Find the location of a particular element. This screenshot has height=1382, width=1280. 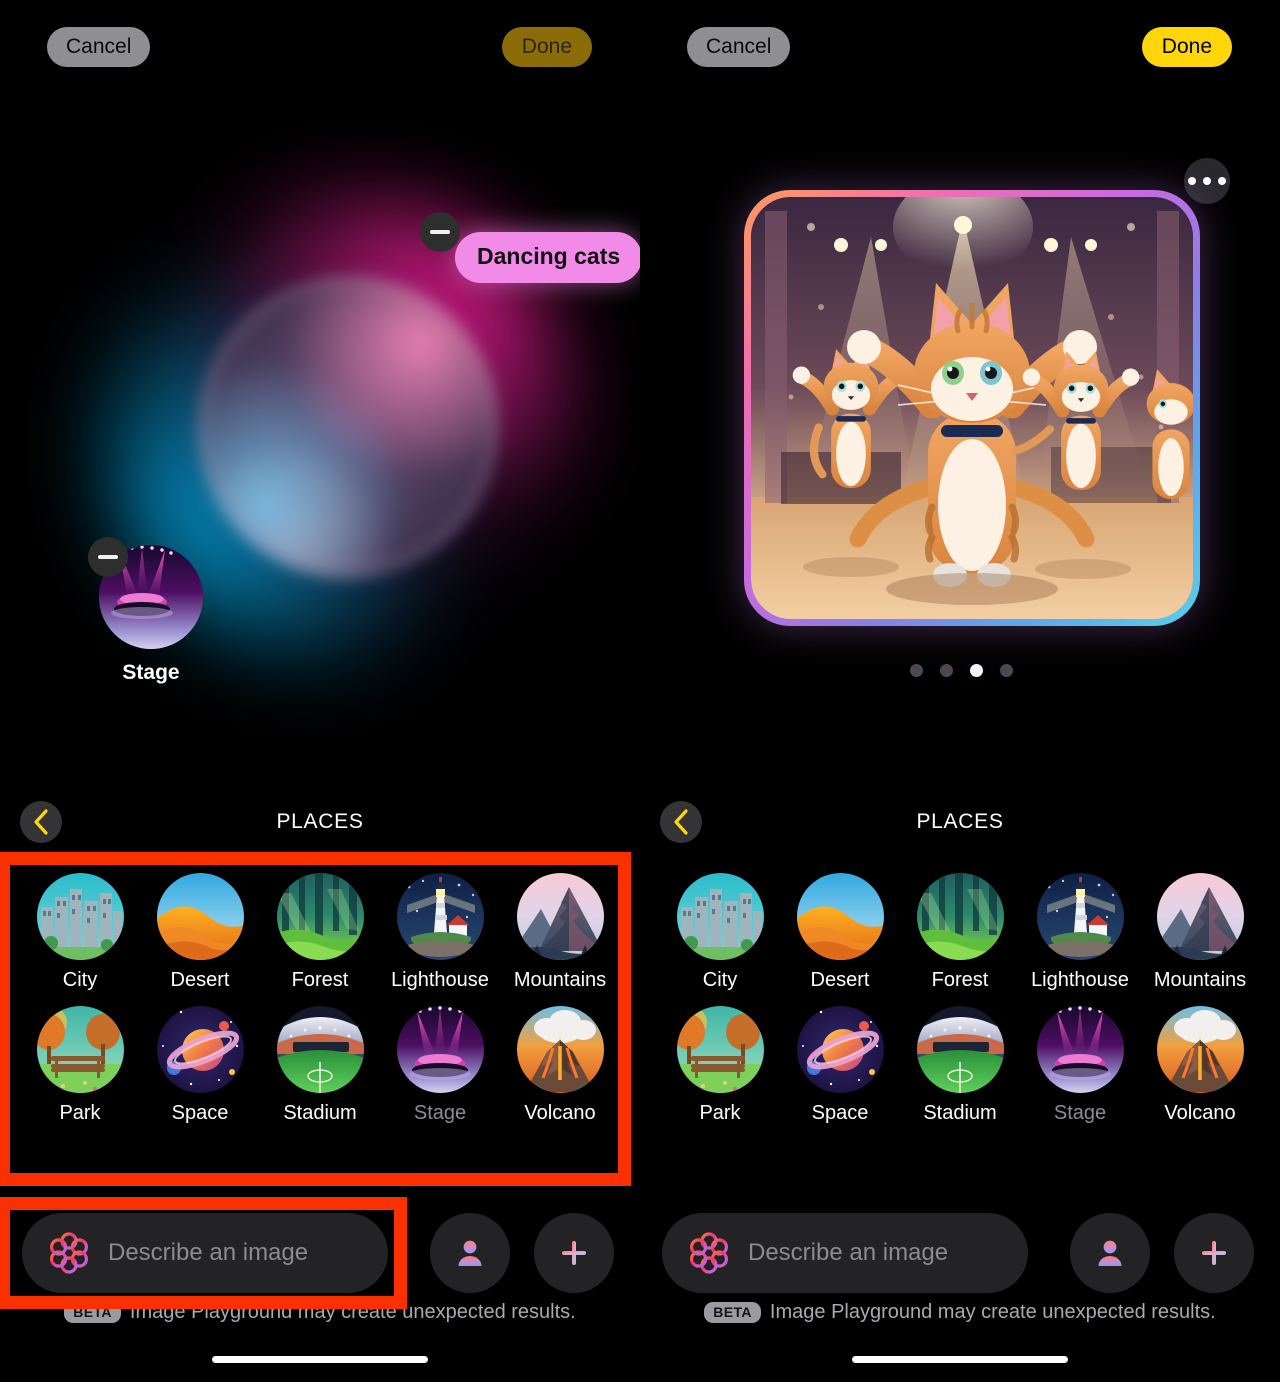

desert-thumbnail is located at coordinates (840, 916).